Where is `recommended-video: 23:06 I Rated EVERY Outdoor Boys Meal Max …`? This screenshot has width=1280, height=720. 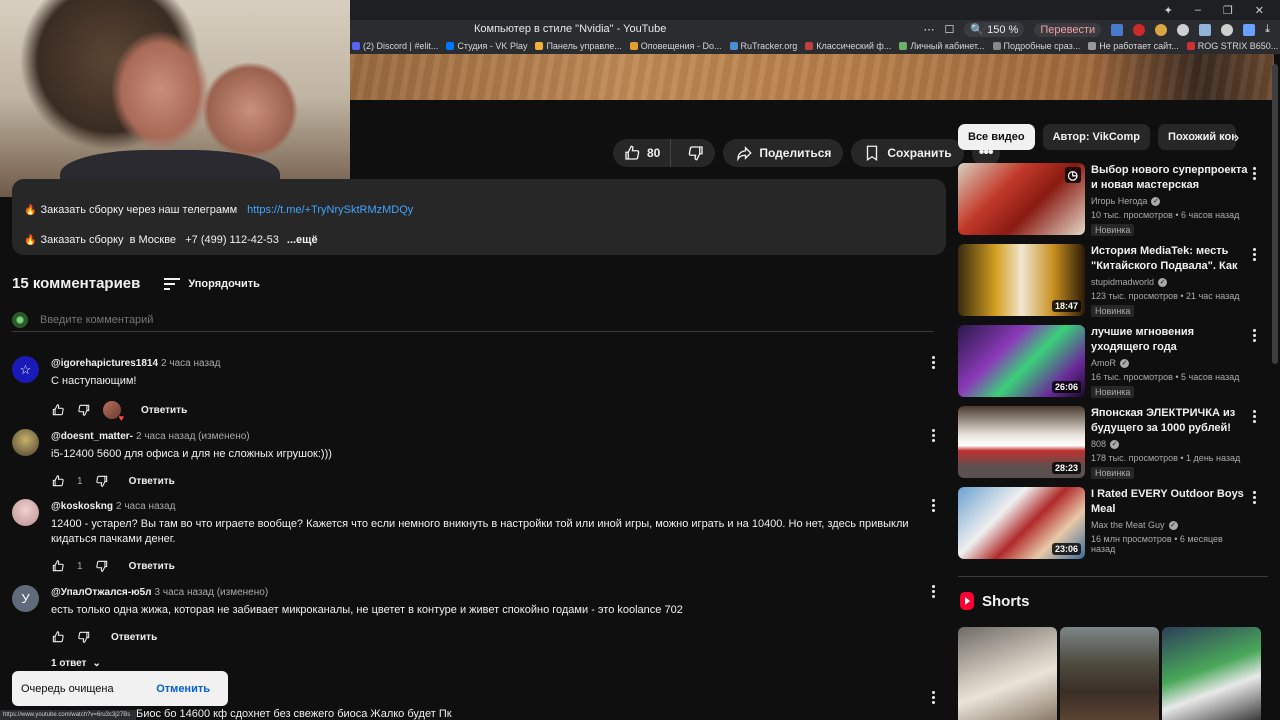 recommended-video: 23:06 I Rated EVERY Outdoor Boys Meal Max … is located at coordinates (1113, 523).